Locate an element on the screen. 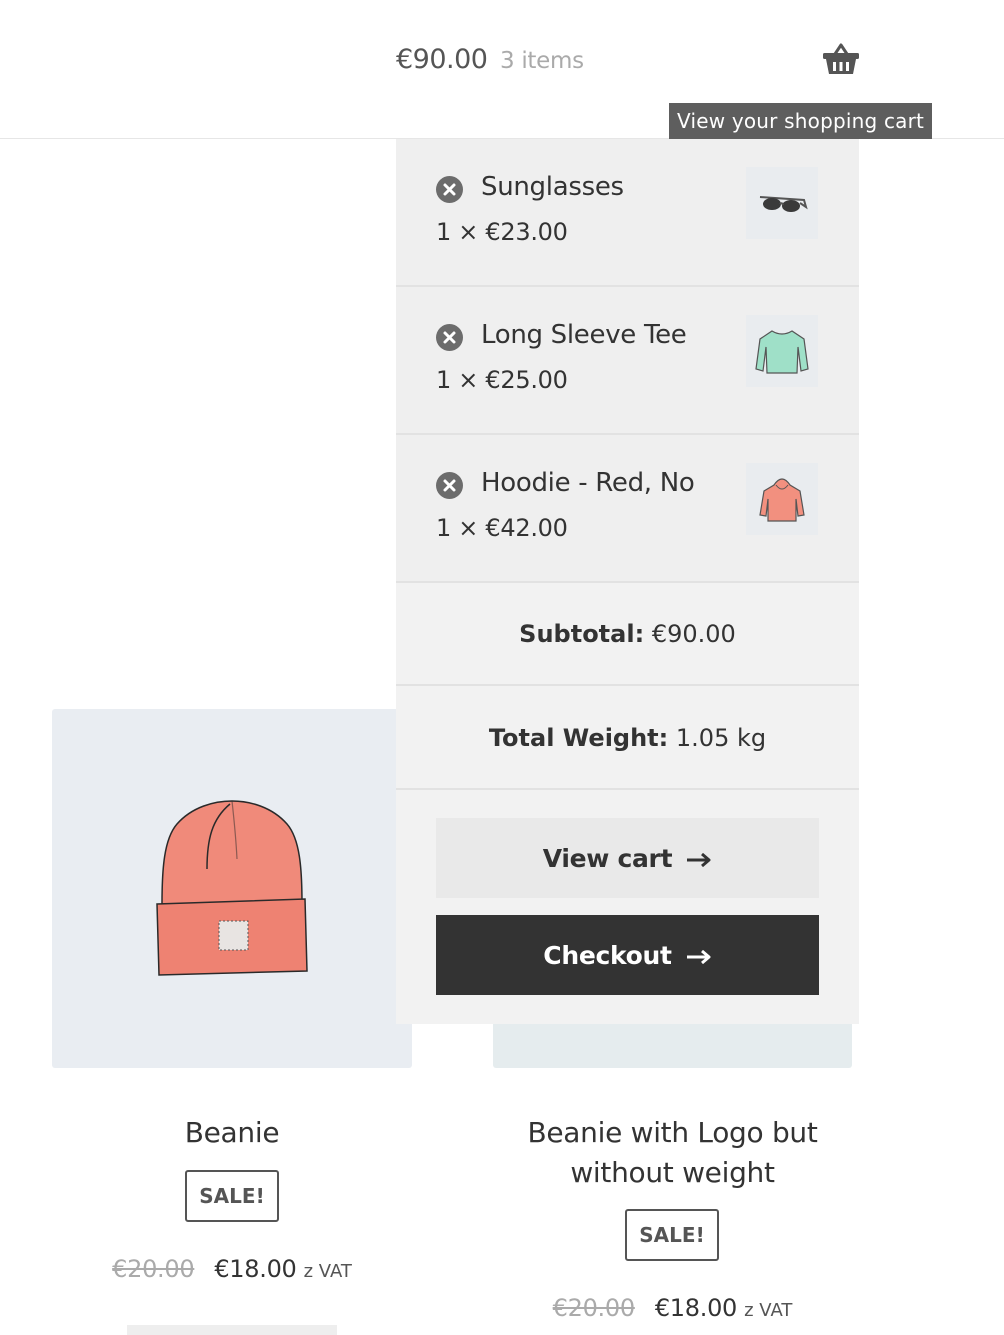  hoodie-thumbnail is located at coordinates (782, 499).